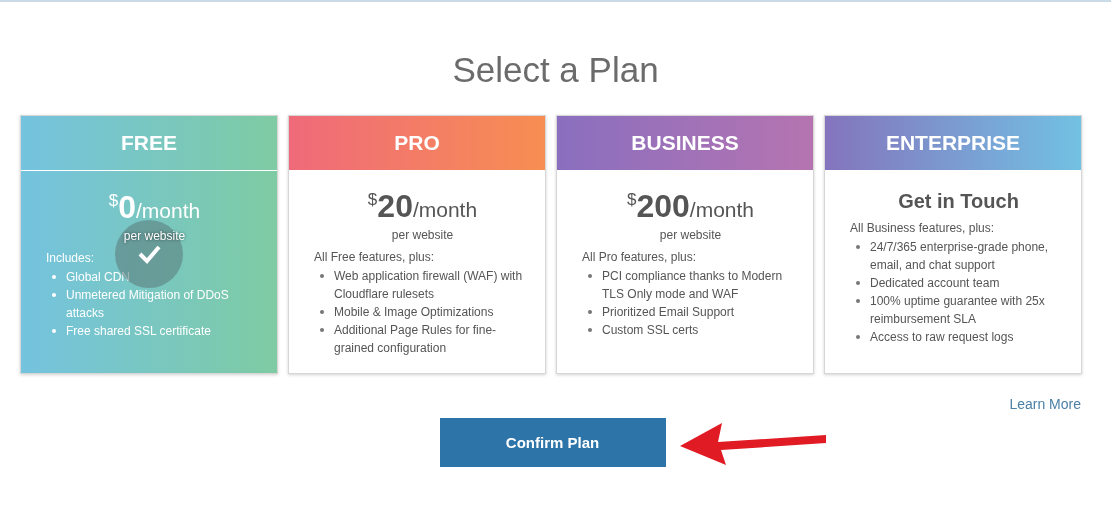  Describe the element at coordinates (422, 285) in the screenshot. I see `feature-item: Web application firewall (WAF) with Cloudflare rulesets` at that location.